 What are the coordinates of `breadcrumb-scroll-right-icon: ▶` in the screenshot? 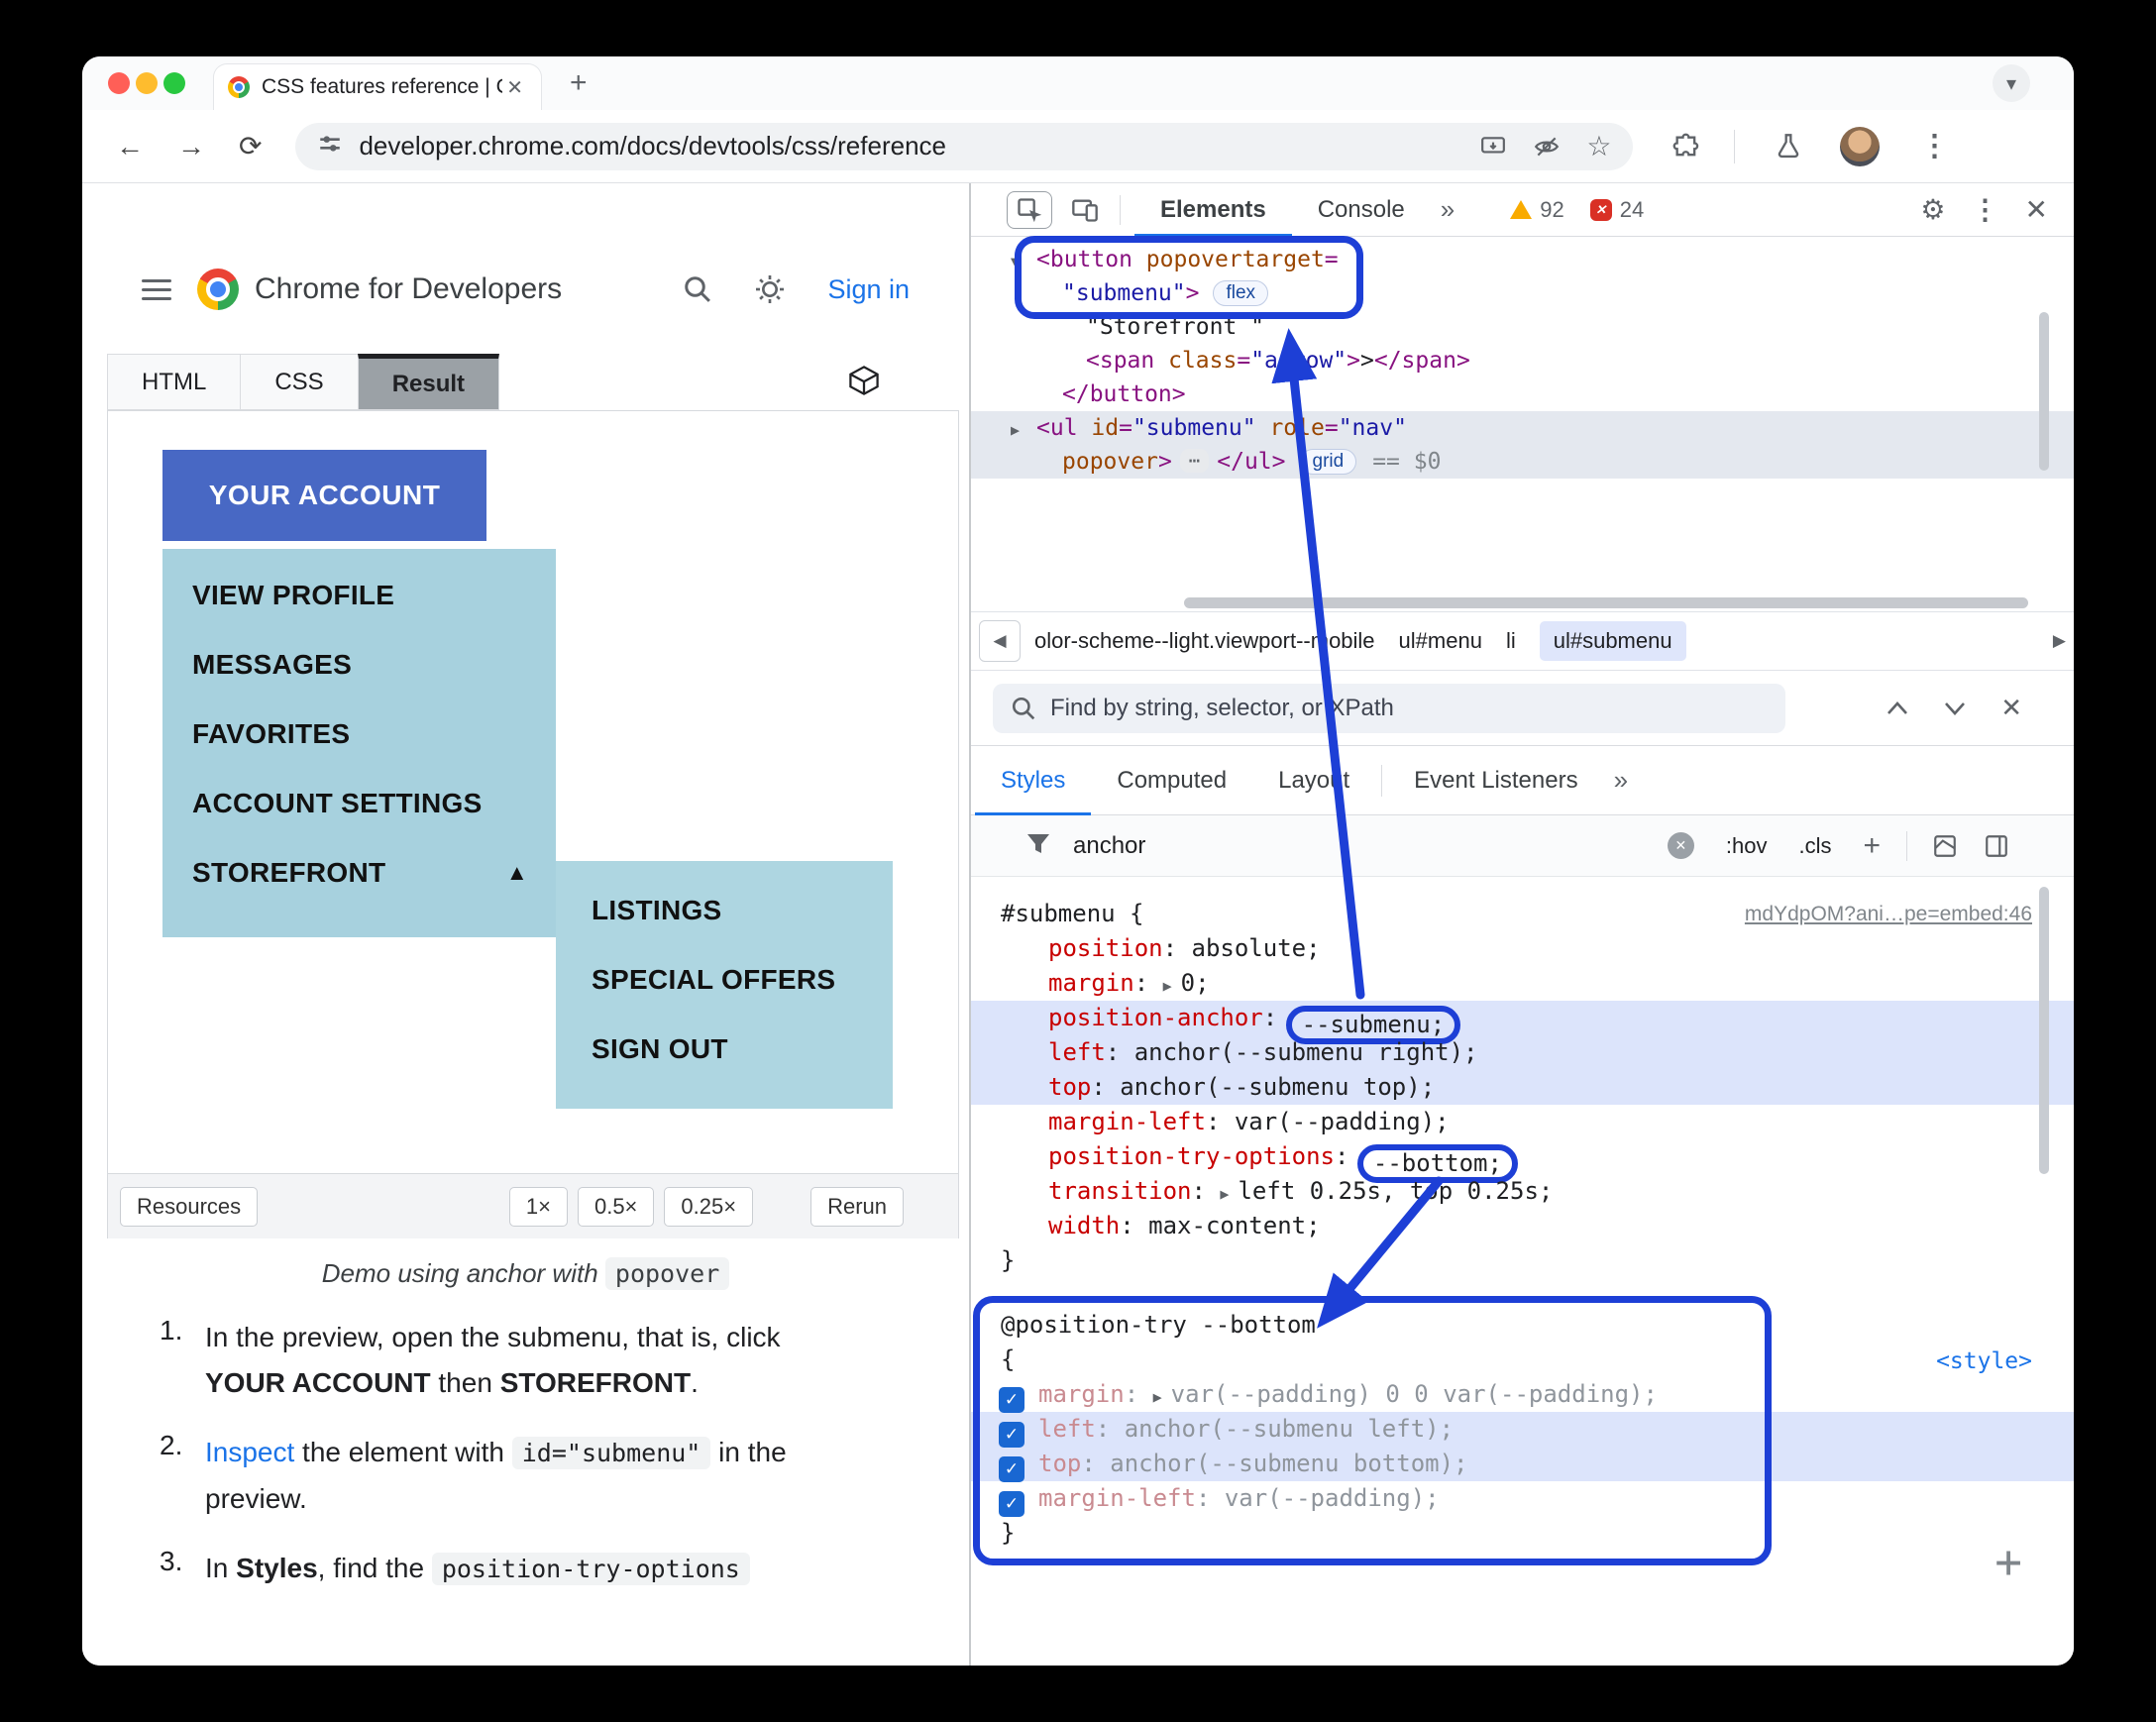 It's located at (2060, 641).